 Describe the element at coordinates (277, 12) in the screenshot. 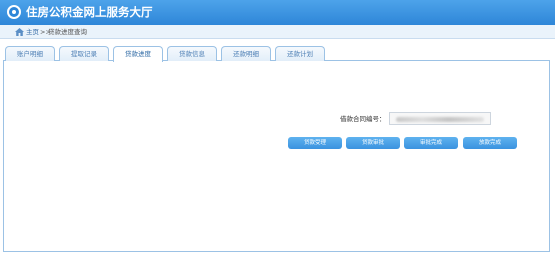

I see `header-bar: 住房公积金网上服务大厅` at that location.